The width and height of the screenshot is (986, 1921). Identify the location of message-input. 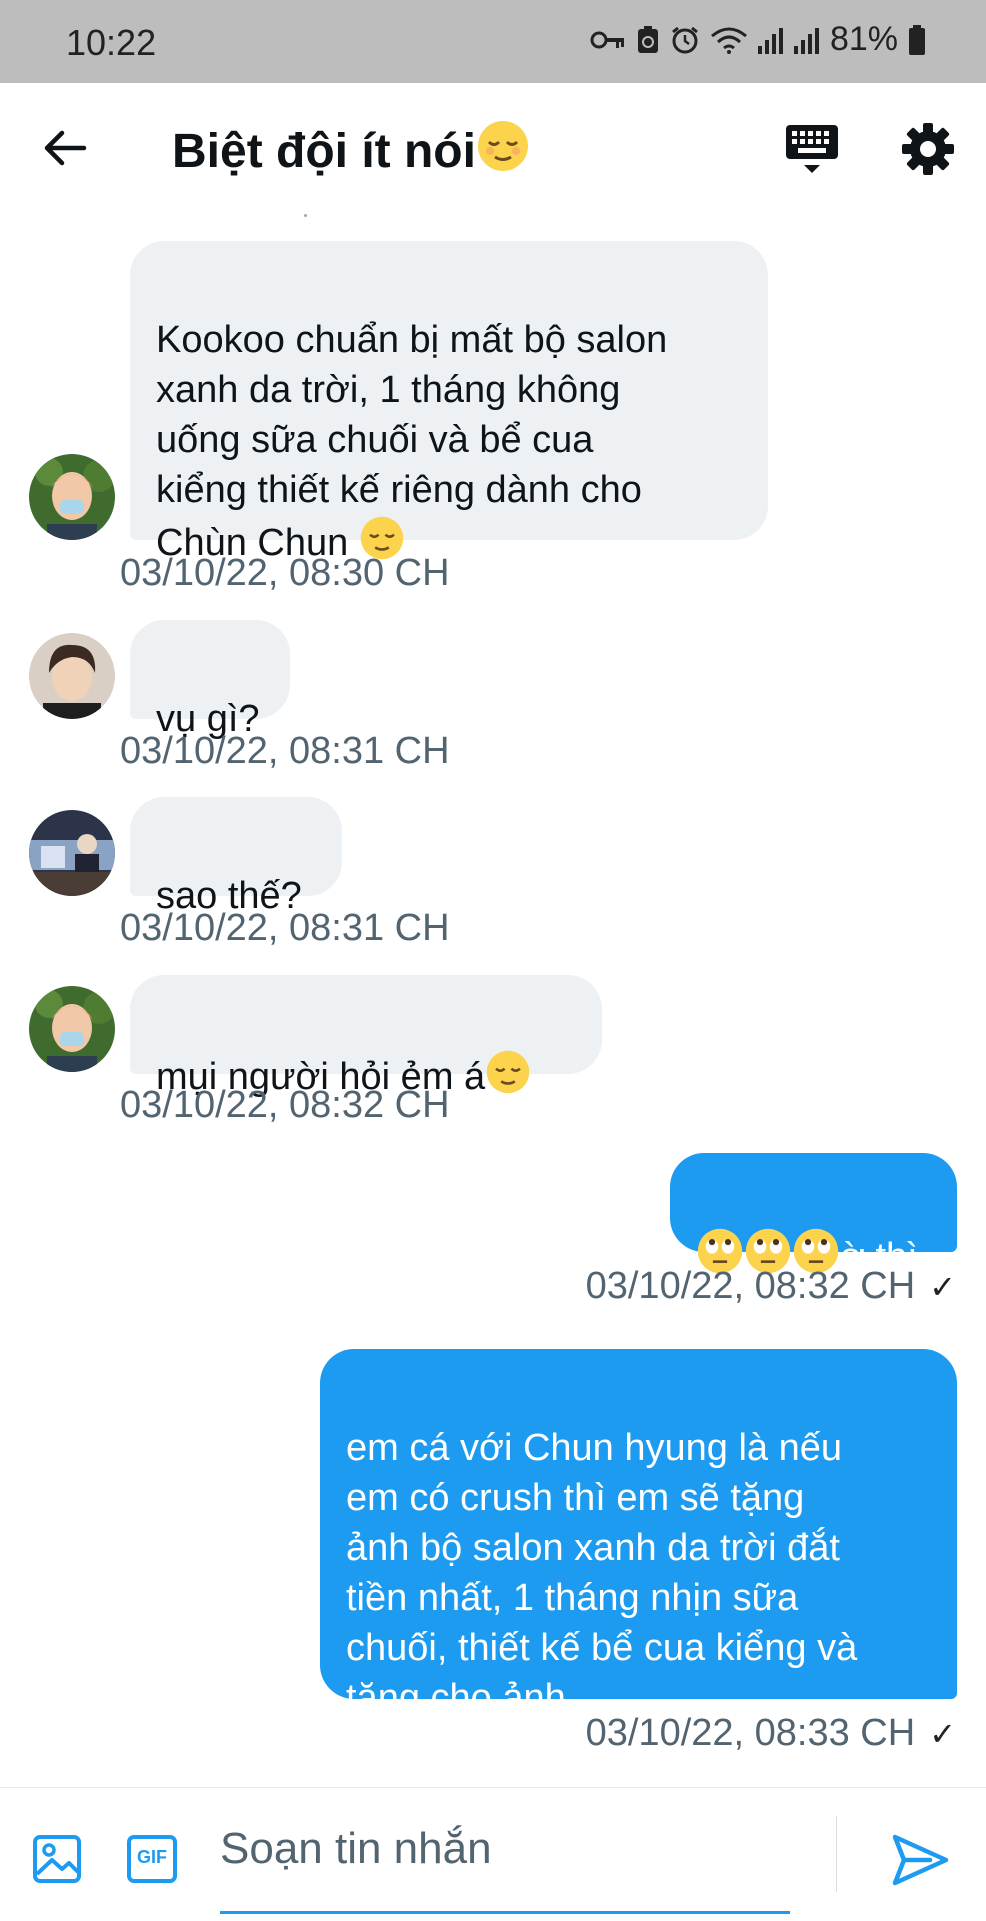
(505, 1849).